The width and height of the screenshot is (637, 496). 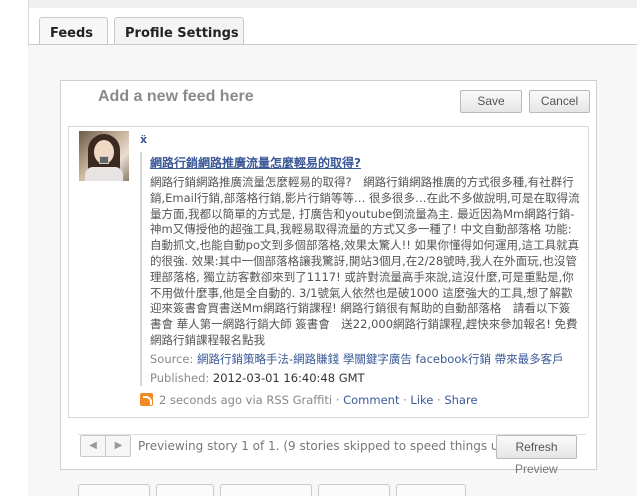 What do you see at coordinates (93, 446) in the screenshot?
I see `previous-story-button: ◀` at bounding box center [93, 446].